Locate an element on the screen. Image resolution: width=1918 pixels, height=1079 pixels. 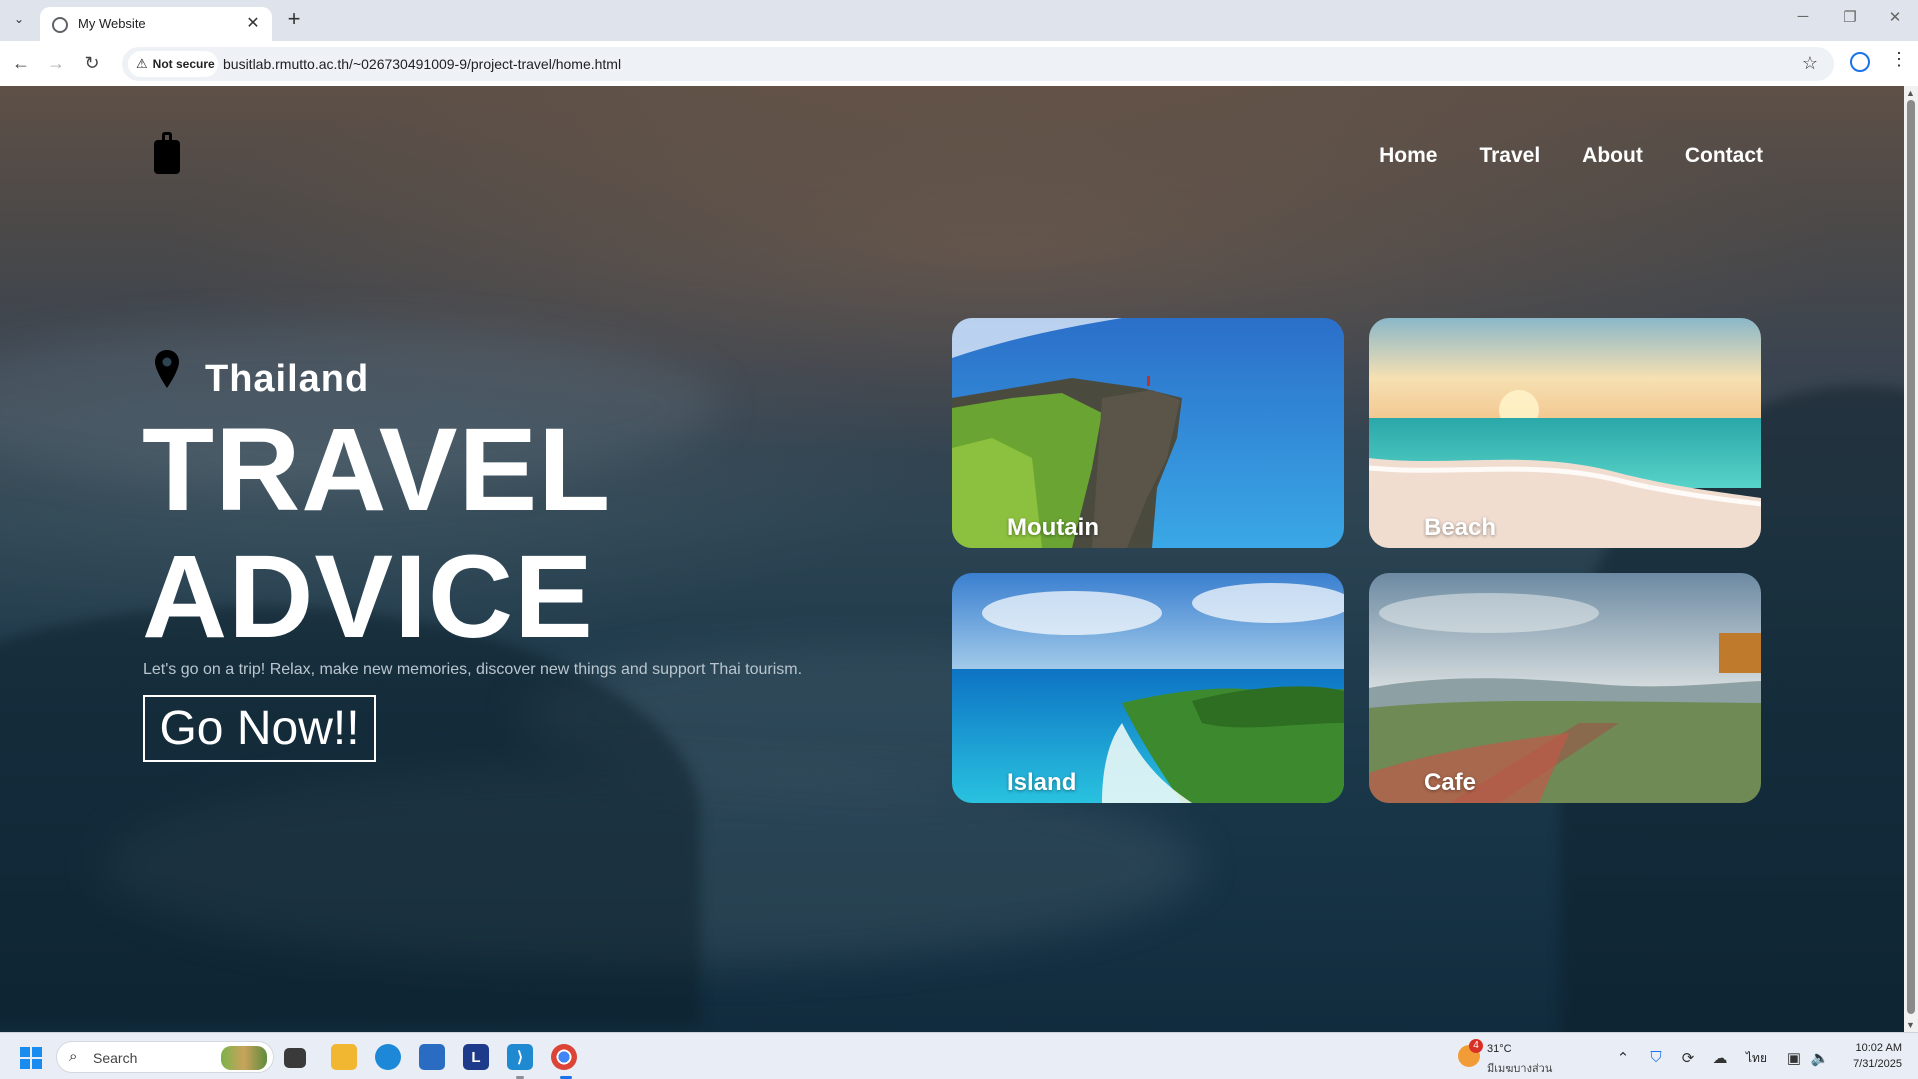
globe-icon is located at coordinates (60, 25).